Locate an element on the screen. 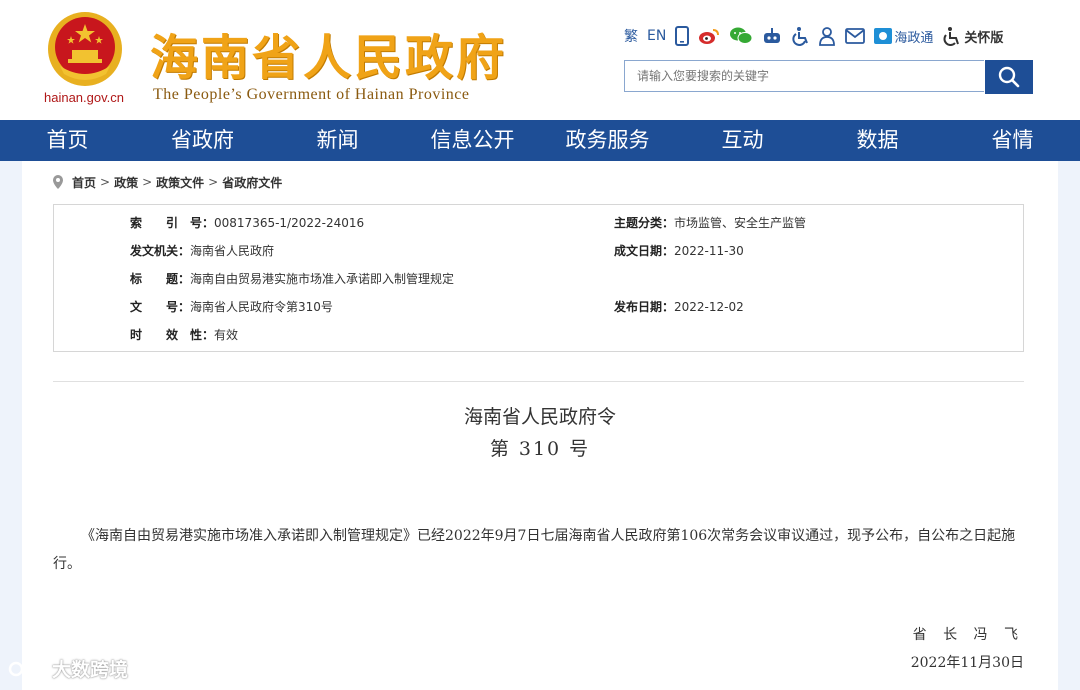 Image resolution: width=1080 pixels, height=690 pixels. main-nav: 首页 省政府 新闻 信息公开 政务服务 互动 数据 省情 is located at coordinates (540, 140).